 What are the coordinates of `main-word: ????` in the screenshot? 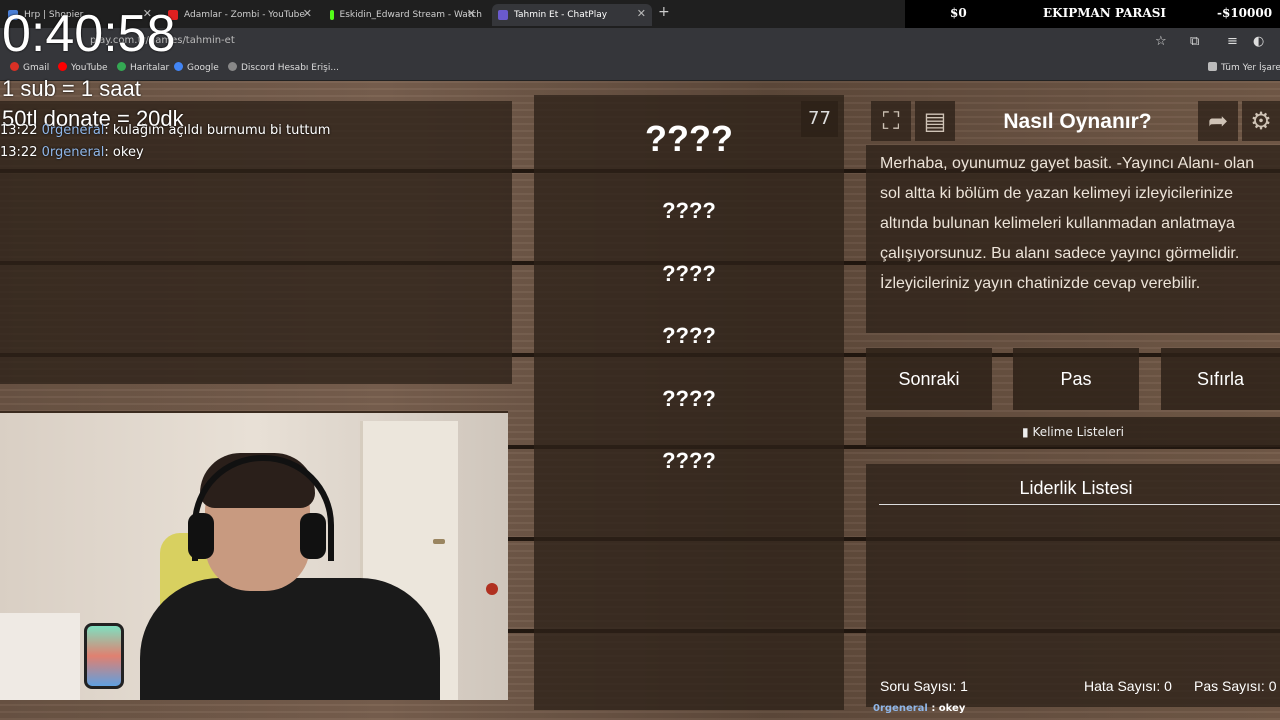 It's located at (689, 138).